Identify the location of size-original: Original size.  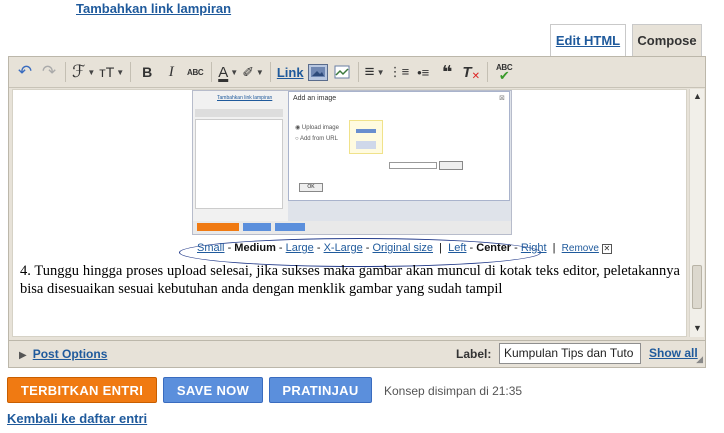
(402, 248).